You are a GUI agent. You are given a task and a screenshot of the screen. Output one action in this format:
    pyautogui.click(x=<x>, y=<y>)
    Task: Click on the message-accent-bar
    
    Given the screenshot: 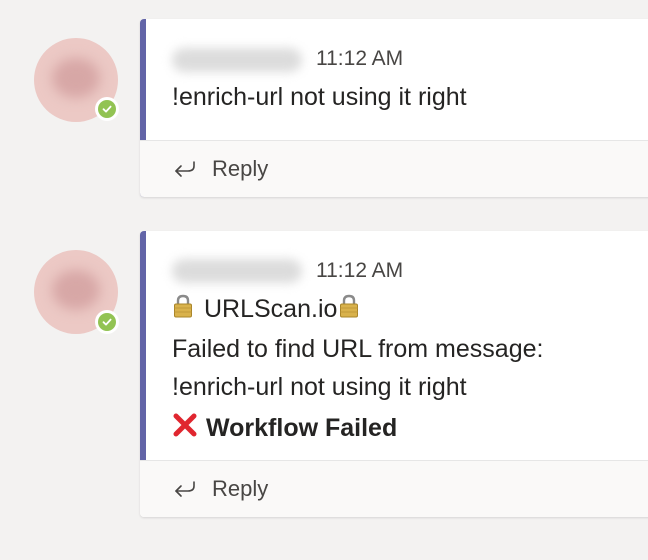 What is the action you would take?
    pyautogui.click(x=143, y=345)
    